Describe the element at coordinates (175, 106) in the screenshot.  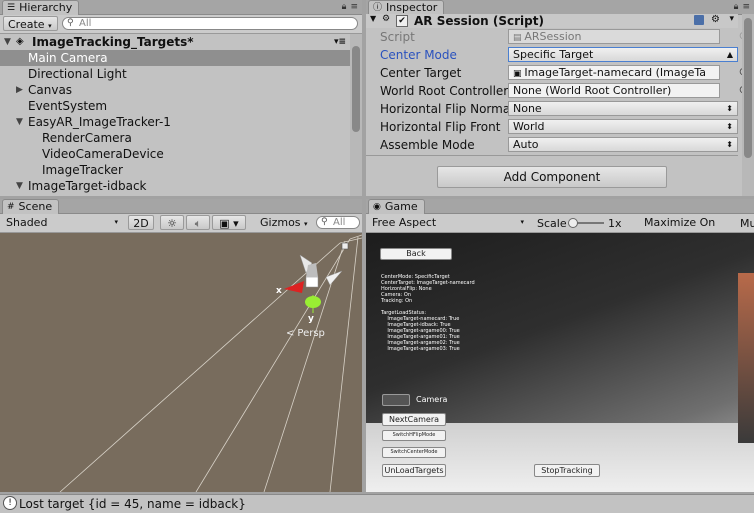
I see `hierarchy-item-eventsystem: EventSystem` at that location.